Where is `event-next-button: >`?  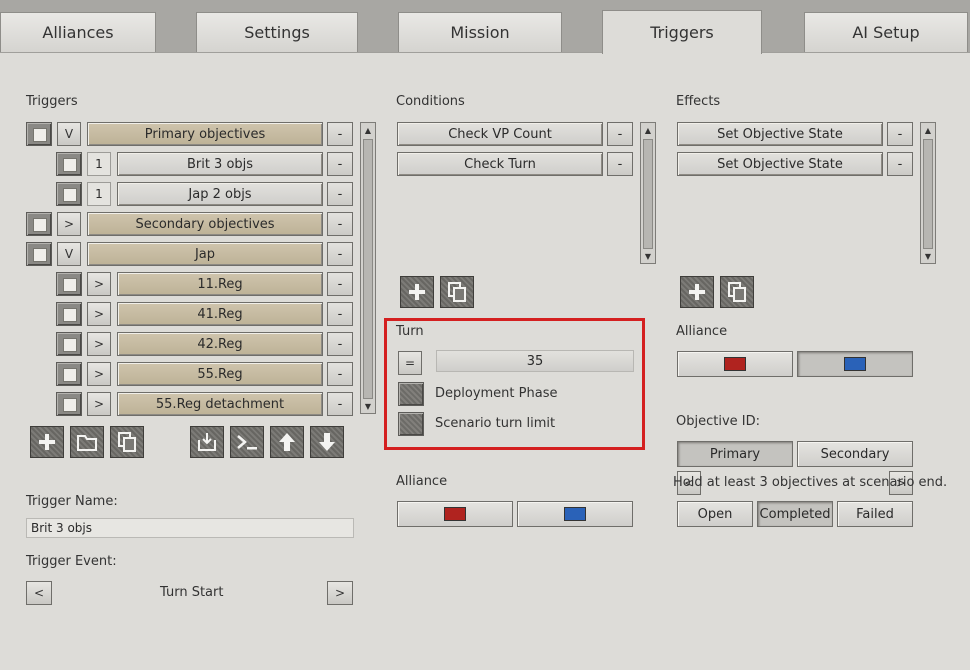
event-next-button: > is located at coordinates (340, 593).